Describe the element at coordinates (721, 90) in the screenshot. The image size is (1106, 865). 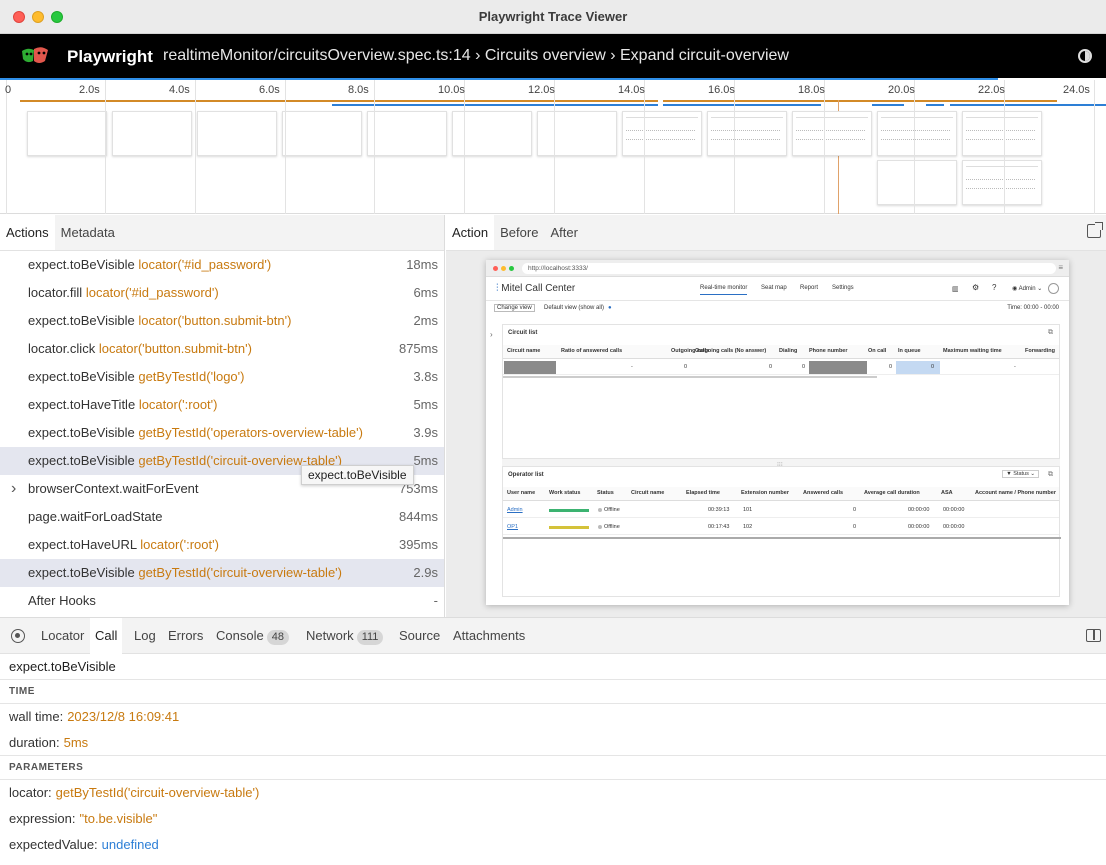
I see `timeline-tick-label: 16.0s` at that location.